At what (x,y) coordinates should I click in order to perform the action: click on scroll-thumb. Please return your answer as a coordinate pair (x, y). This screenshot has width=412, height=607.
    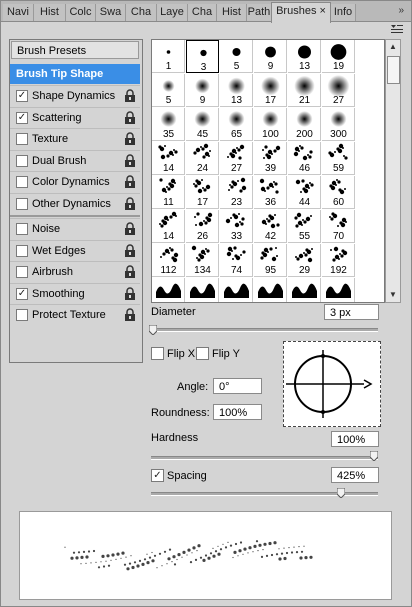
    Looking at the image, I should click on (393, 70).